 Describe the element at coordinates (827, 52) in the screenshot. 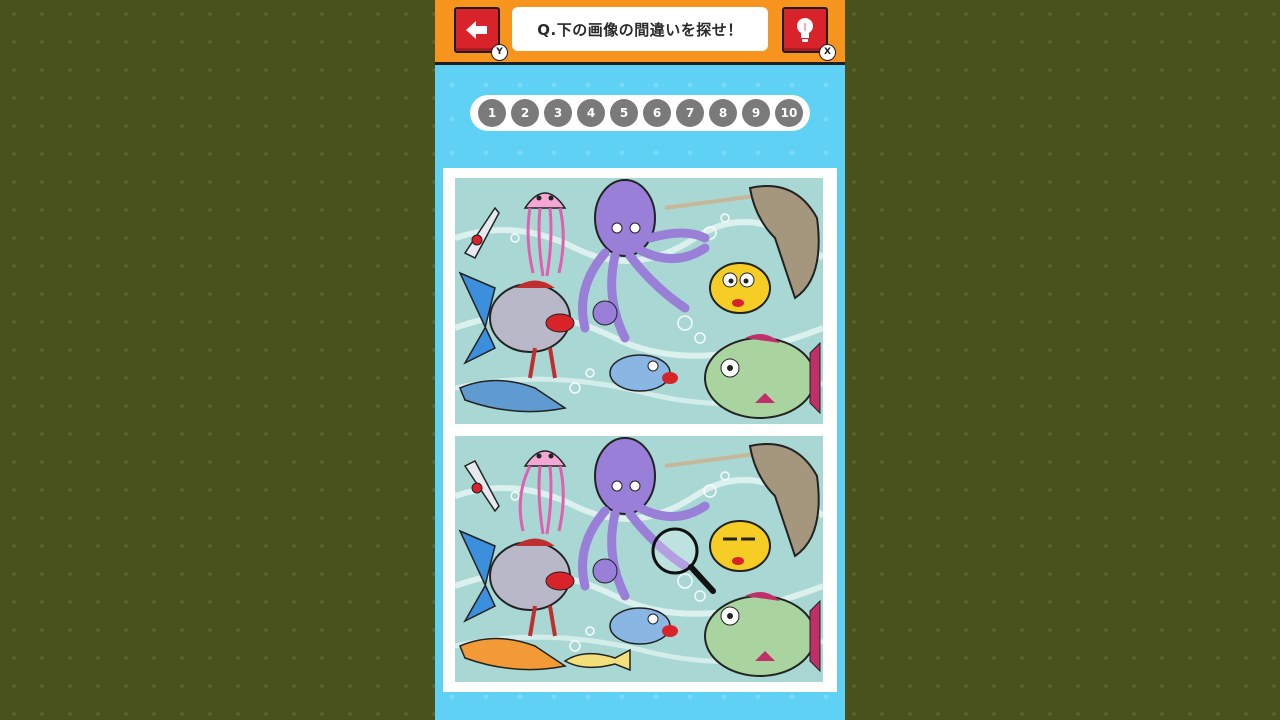

I see `hint-key-badge: X` at that location.